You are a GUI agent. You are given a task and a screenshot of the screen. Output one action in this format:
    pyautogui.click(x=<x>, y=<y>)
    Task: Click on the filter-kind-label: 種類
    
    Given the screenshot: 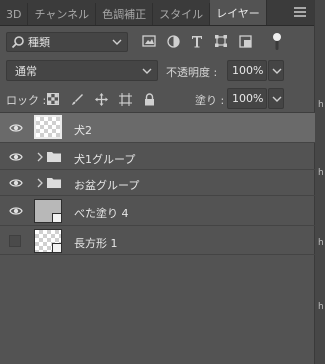 What is the action you would take?
    pyautogui.click(x=39, y=42)
    